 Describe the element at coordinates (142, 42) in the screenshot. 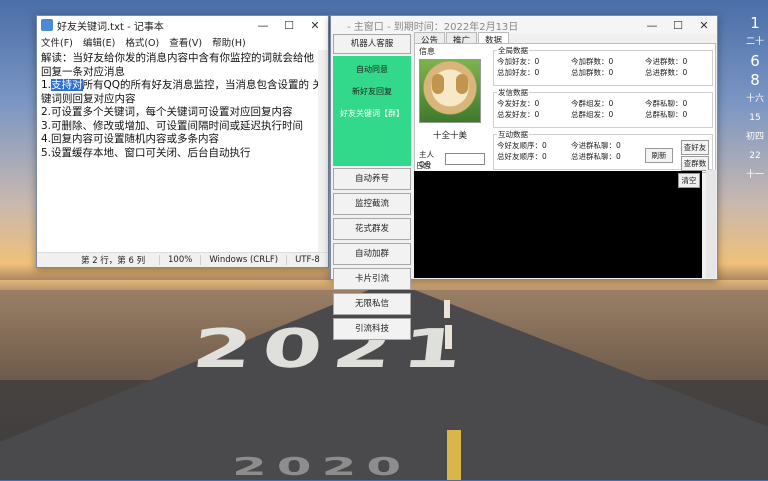

I see `menu-item: 格式(O)` at that location.